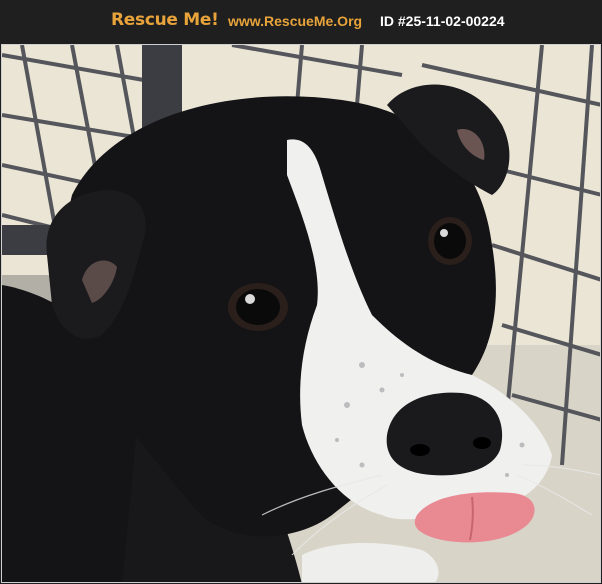  Describe the element at coordinates (258, 307) in the screenshot. I see `left-eye` at that location.